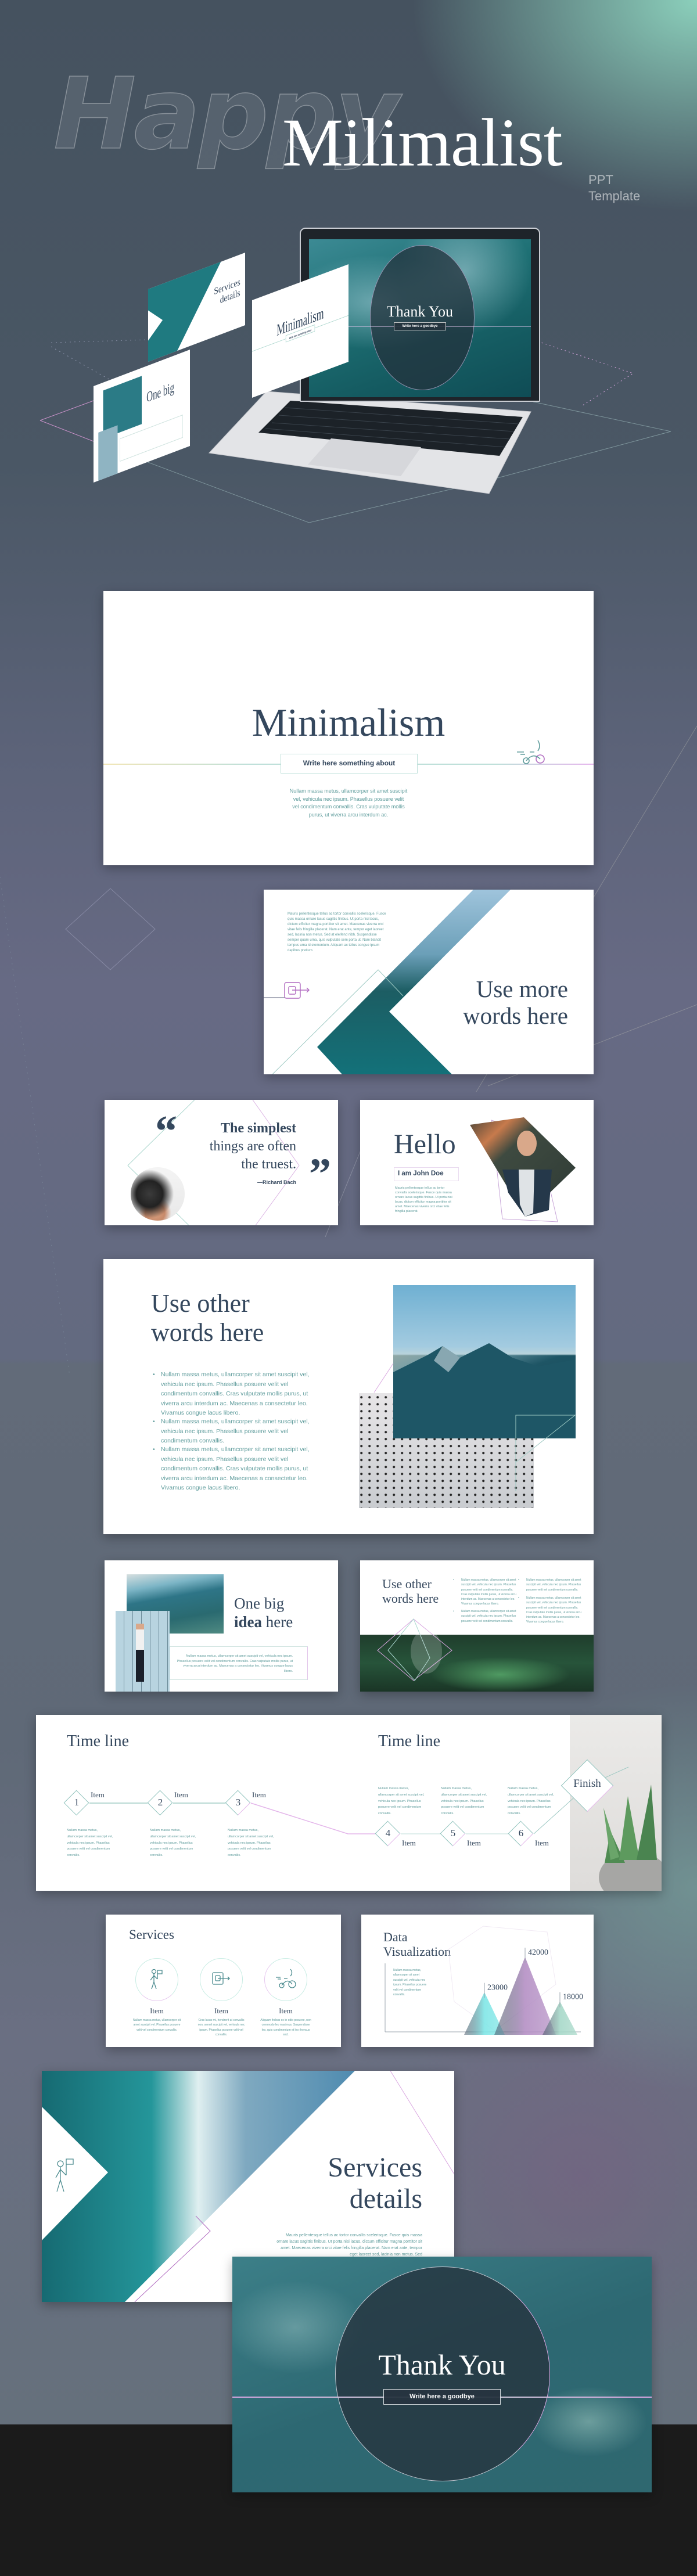 Image resolution: width=697 pixels, height=2576 pixels. Describe the element at coordinates (140, 1653) in the screenshot. I see `man-figure` at that location.